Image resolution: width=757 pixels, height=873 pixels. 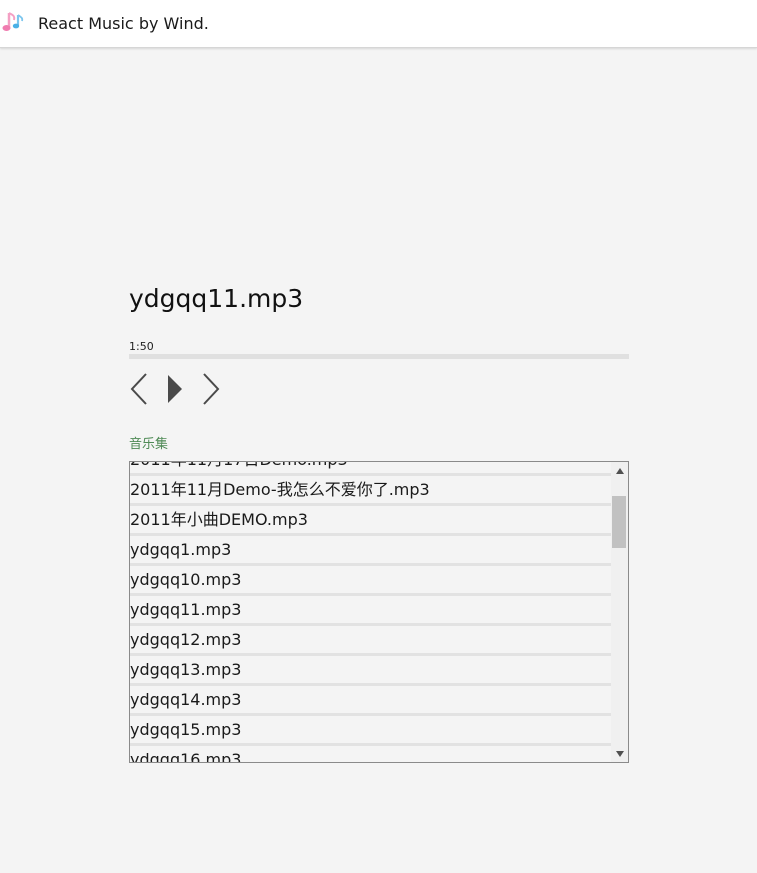 I want to click on title-bar: React Music by Wind., so click(x=378, y=24).